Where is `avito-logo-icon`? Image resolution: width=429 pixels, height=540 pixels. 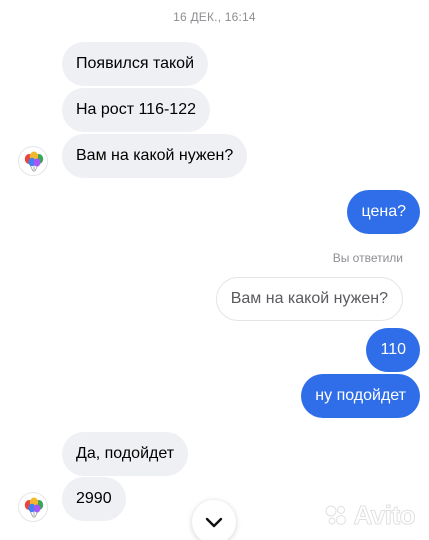 avito-logo-icon is located at coordinates (336, 515).